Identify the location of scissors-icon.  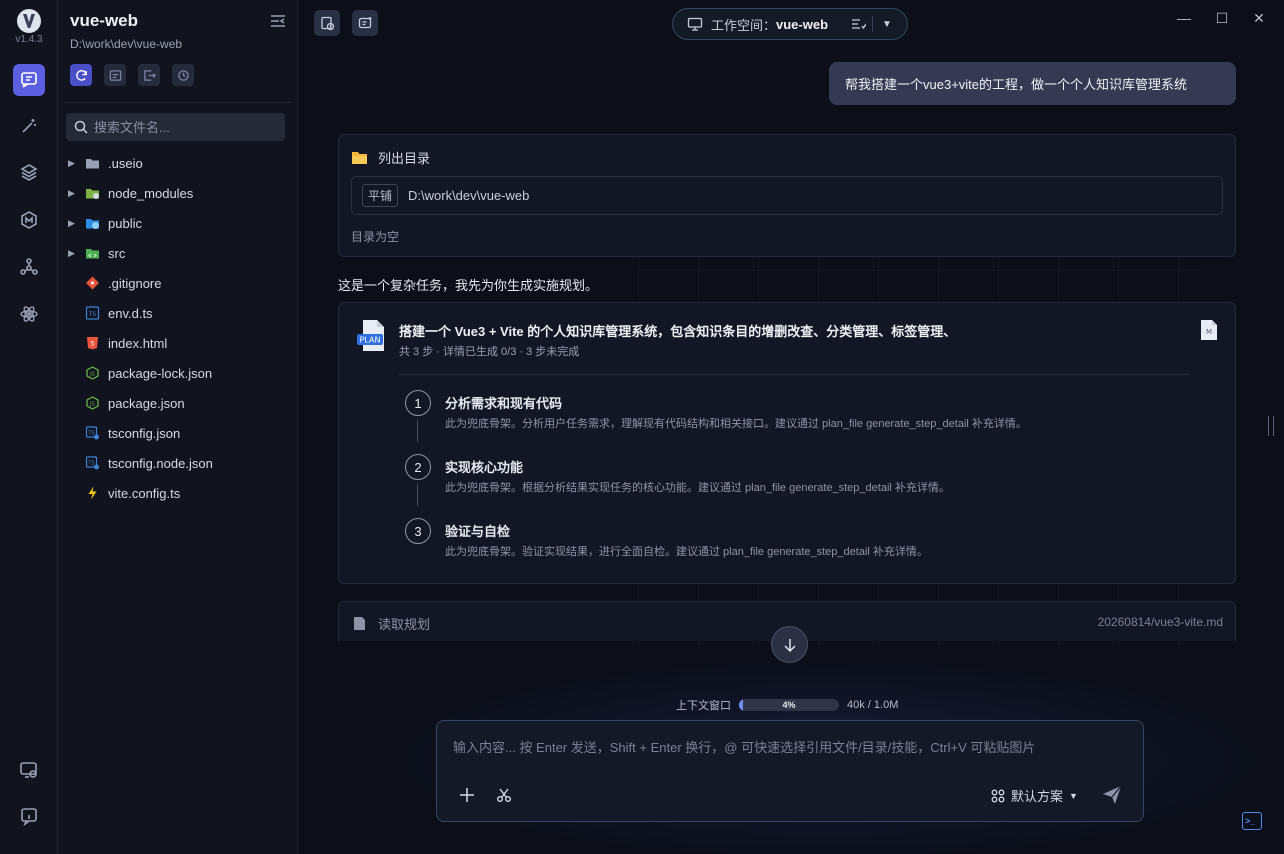
(504, 795).